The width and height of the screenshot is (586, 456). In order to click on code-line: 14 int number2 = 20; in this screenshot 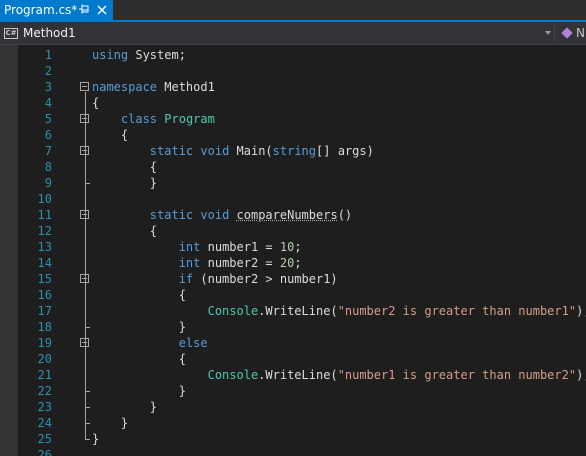, I will do `click(293, 263)`.